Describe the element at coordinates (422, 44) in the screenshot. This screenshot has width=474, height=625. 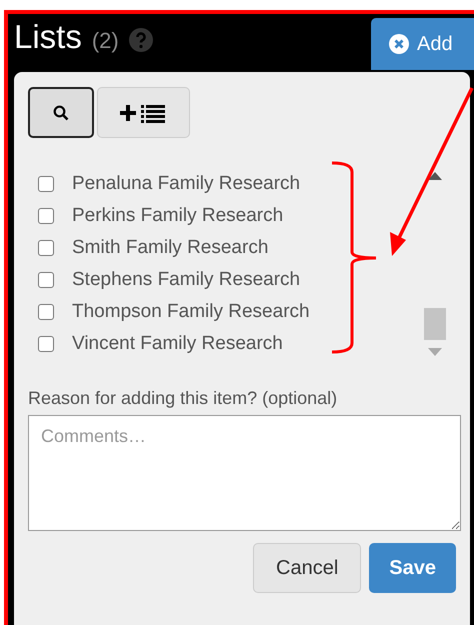
I see `add-button: Add` at that location.